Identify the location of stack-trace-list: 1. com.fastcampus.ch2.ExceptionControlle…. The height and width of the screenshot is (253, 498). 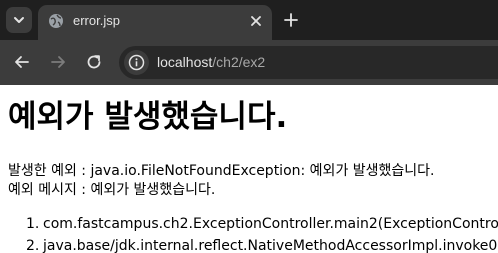
(253, 234).